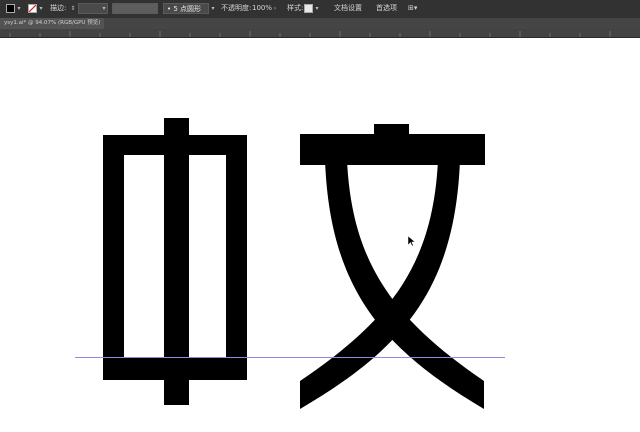 The image size is (640, 432). I want to click on preferences-button: 首选项, so click(386, 8).